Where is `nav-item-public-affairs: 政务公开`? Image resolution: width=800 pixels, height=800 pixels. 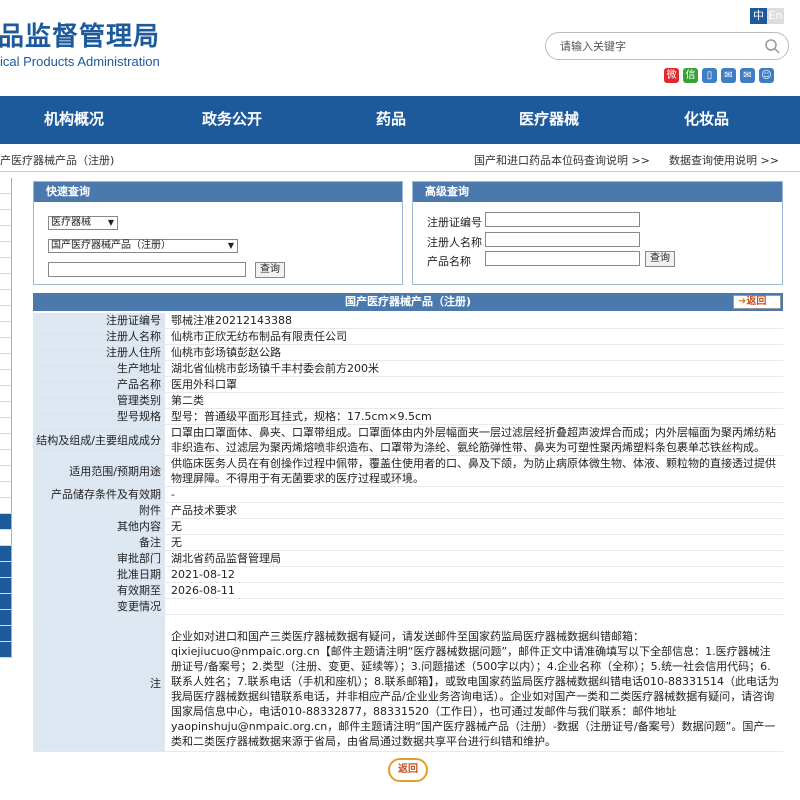
nav-item-public-affairs: 政务公开 is located at coordinates (232, 118).